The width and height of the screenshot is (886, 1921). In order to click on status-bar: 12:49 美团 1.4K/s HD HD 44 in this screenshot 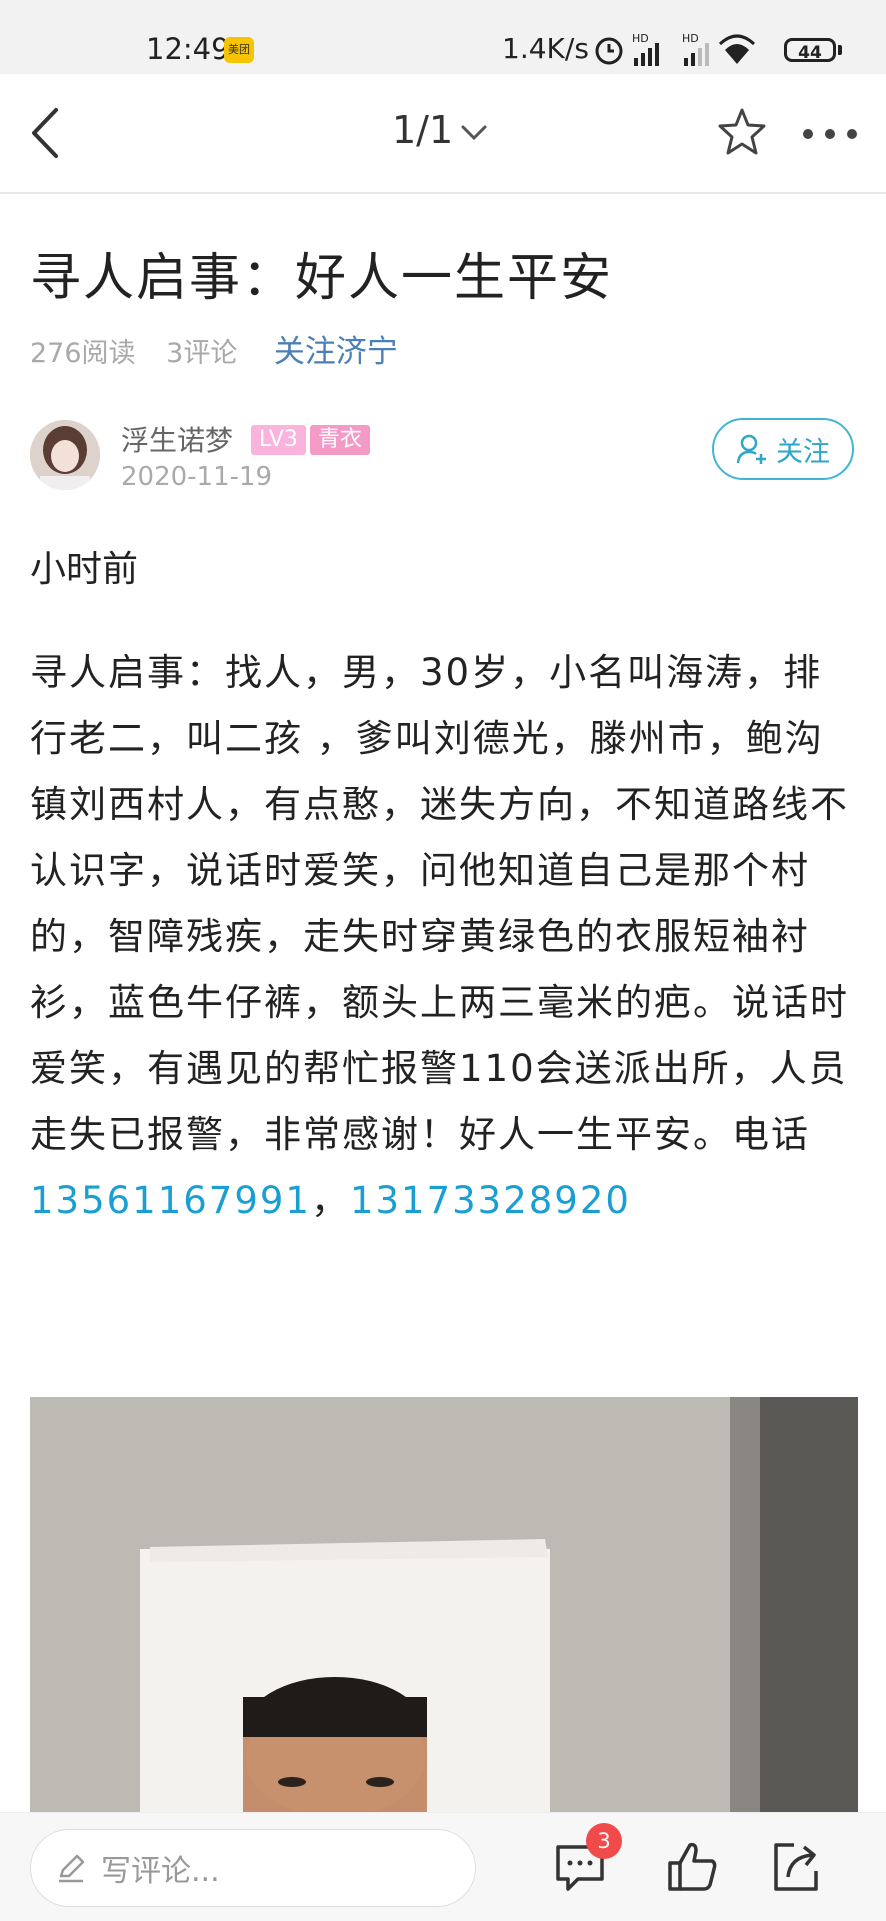, I will do `click(443, 37)`.